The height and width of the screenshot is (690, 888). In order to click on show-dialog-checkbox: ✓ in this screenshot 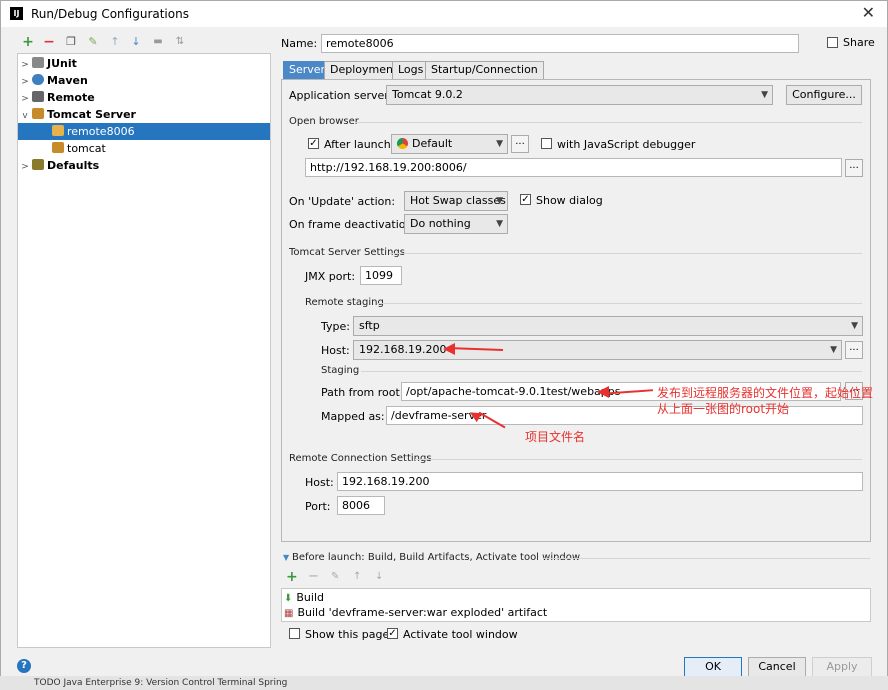, I will do `click(525, 199)`.